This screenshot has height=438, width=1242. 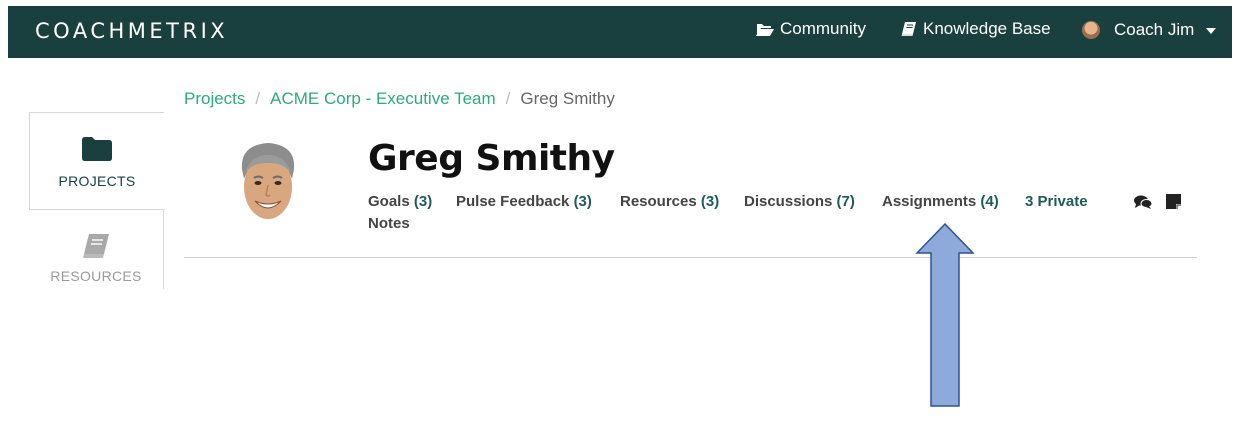 What do you see at coordinates (1143, 202) in the screenshot?
I see `comments-icon` at bounding box center [1143, 202].